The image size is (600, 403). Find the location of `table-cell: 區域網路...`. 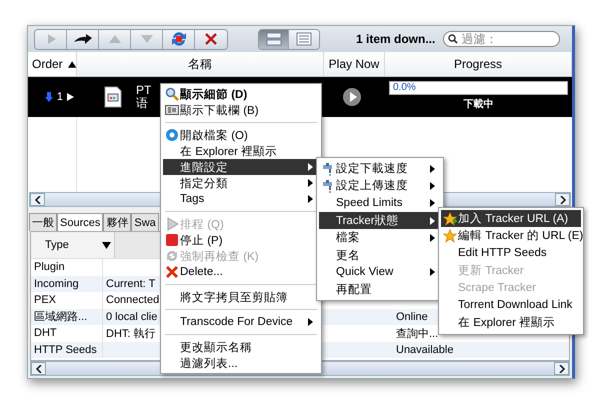

table-cell: 區域網路... is located at coordinates (67, 316).